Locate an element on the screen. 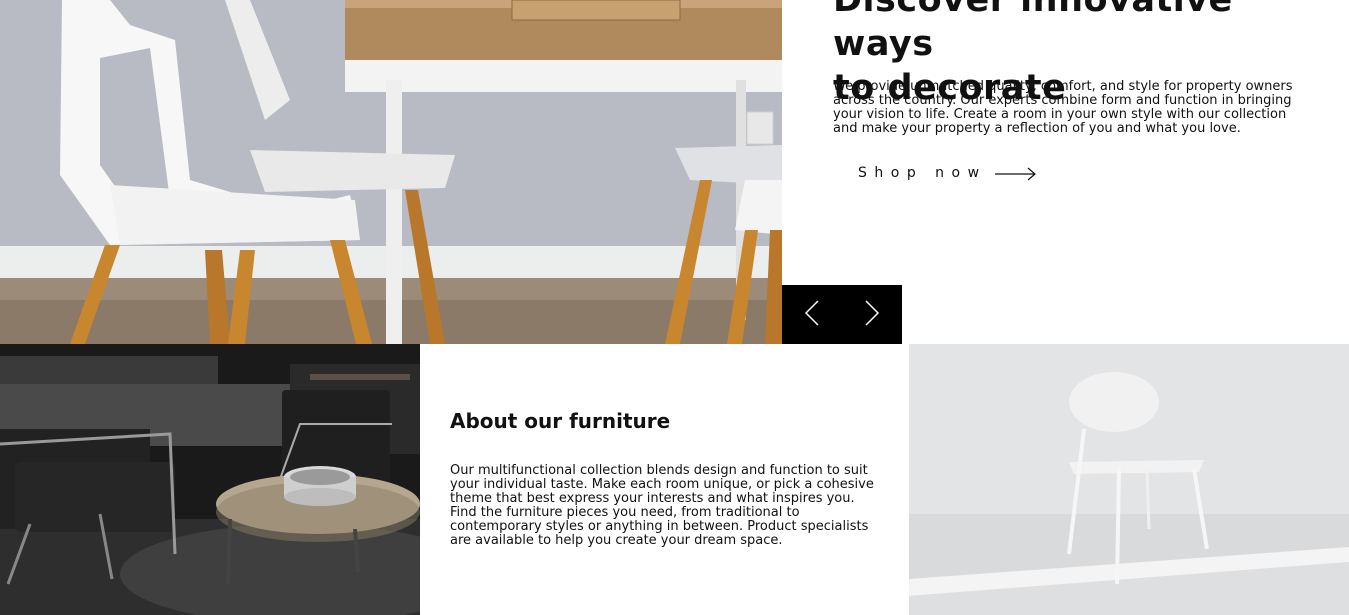 This screenshot has height=615, width=1349. hero-title-line1: Discover innovative ways is located at coordinates (1033, 32).